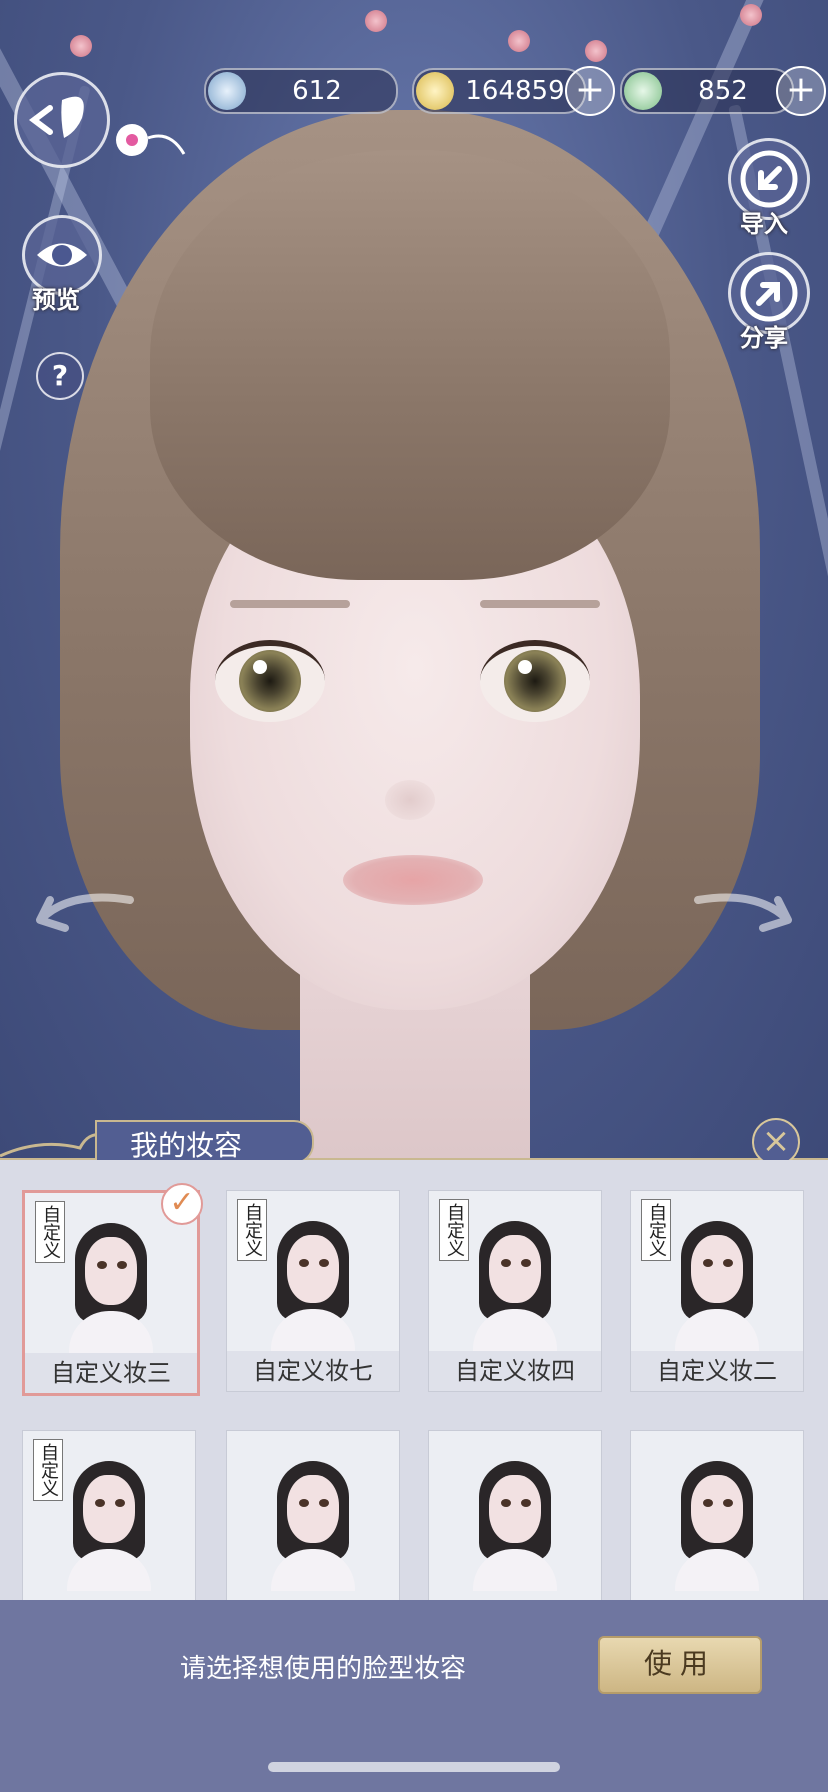 The width and height of the screenshot is (828, 1792). What do you see at coordinates (723, 91) in the screenshot?
I see `currency-value: 852` at bounding box center [723, 91].